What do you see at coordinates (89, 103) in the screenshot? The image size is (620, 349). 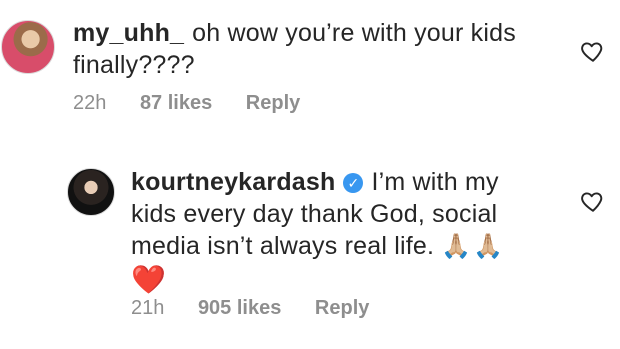 I see `comment-timestamp: 22h` at bounding box center [89, 103].